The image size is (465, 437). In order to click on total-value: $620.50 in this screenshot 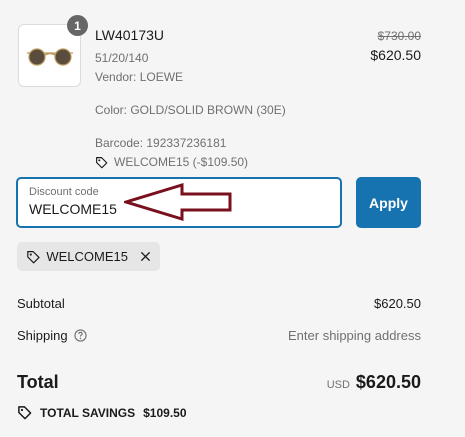, I will do `click(388, 382)`.